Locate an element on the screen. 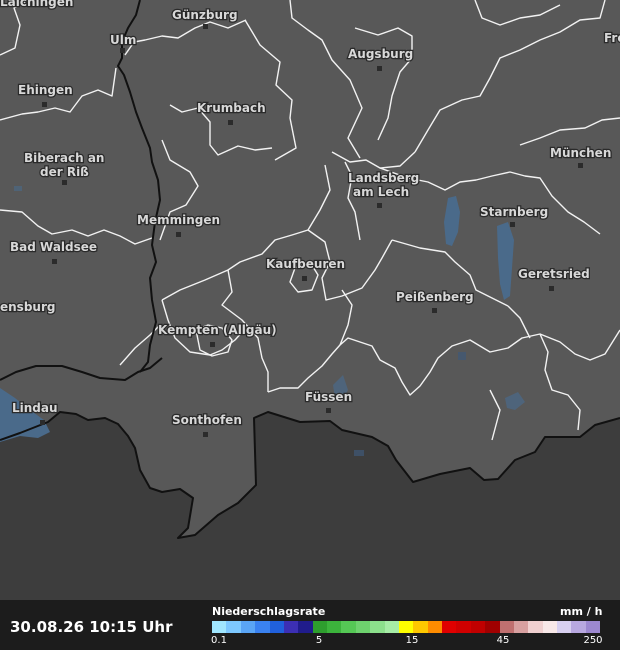  legend-tick: 0.1 is located at coordinates (219, 640).